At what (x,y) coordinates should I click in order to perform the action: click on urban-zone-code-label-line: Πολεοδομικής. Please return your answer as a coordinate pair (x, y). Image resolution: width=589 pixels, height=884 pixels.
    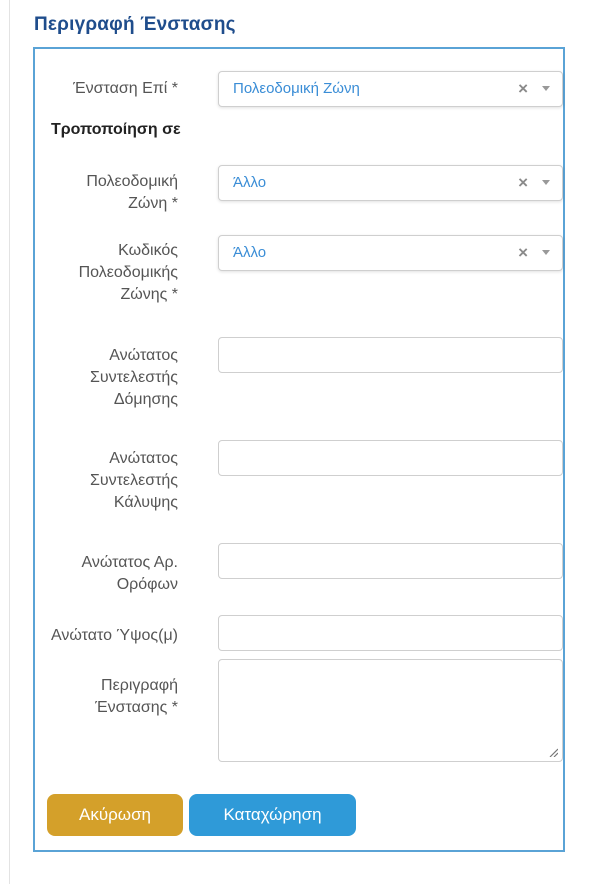
    Looking at the image, I should click on (128, 272).